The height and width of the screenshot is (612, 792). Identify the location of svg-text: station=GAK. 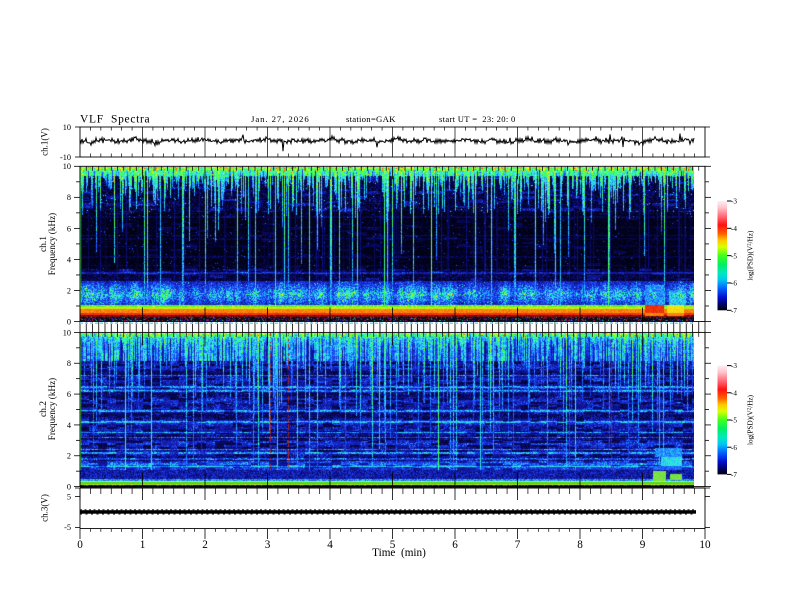
(371, 119).